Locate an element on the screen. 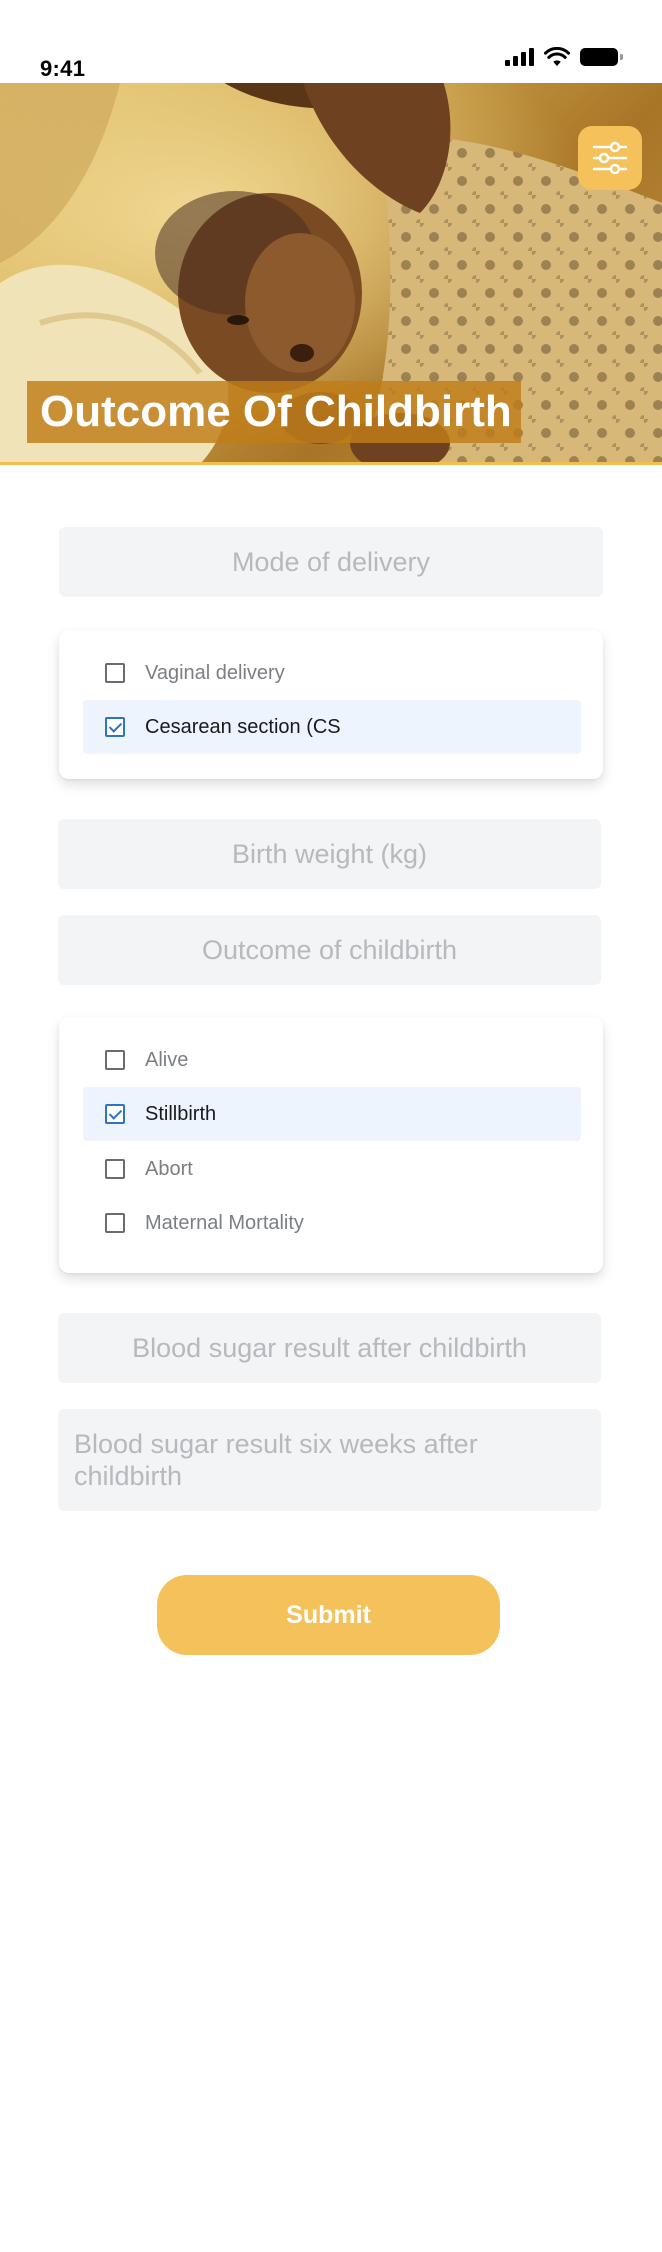  option-alive: Alive is located at coordinates (332, 1060).